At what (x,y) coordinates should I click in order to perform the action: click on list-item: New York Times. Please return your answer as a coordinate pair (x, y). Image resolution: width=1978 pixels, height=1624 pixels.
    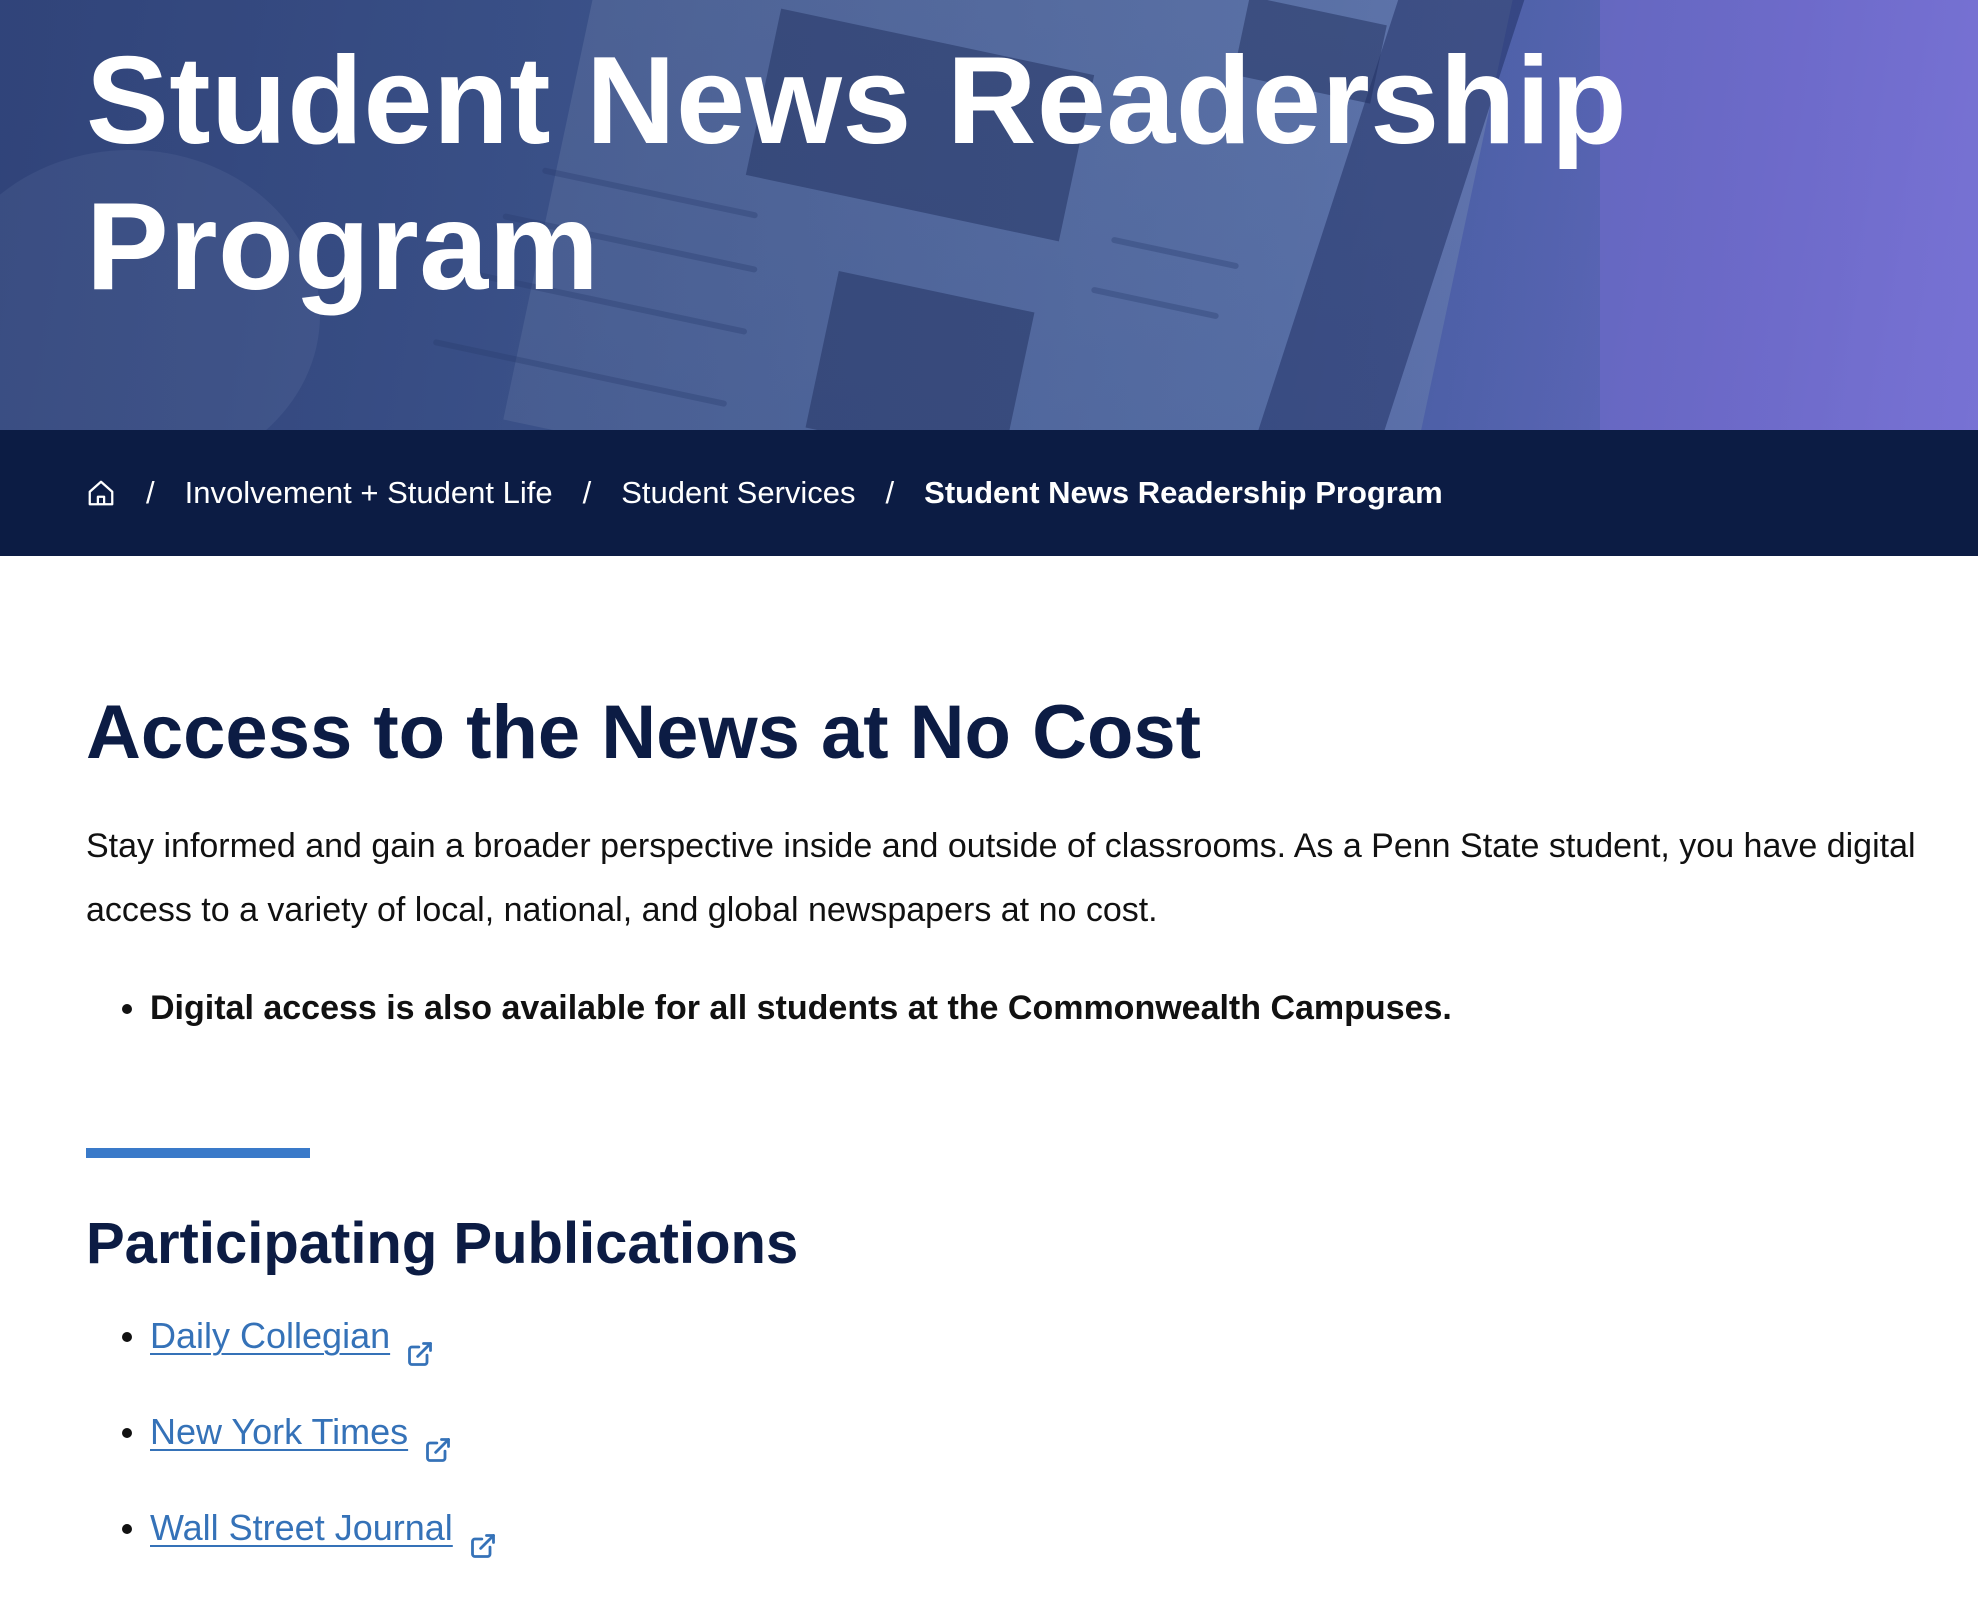
    Looking at the image, I should click on (291, 1448).